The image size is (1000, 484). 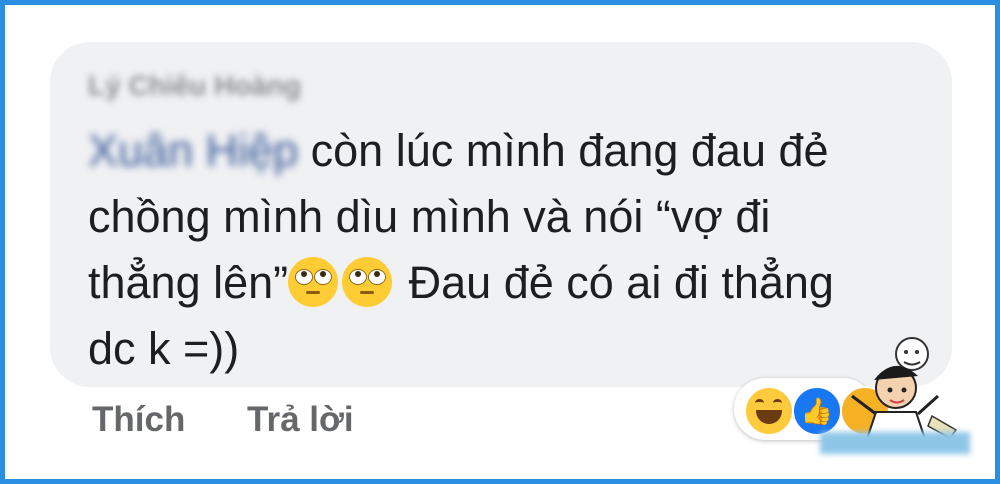 I want to click on comment-line-1: còn lúc mình đang đau đẻ, so click(x=563, y=150).